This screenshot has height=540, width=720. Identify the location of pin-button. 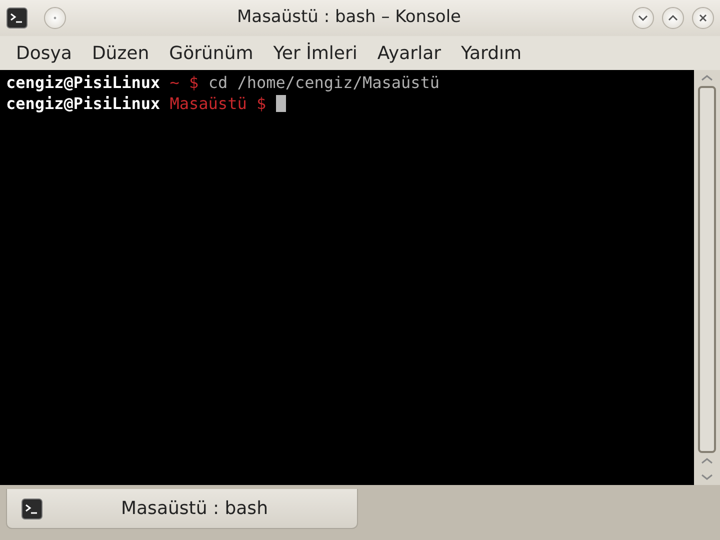
(55, 18).